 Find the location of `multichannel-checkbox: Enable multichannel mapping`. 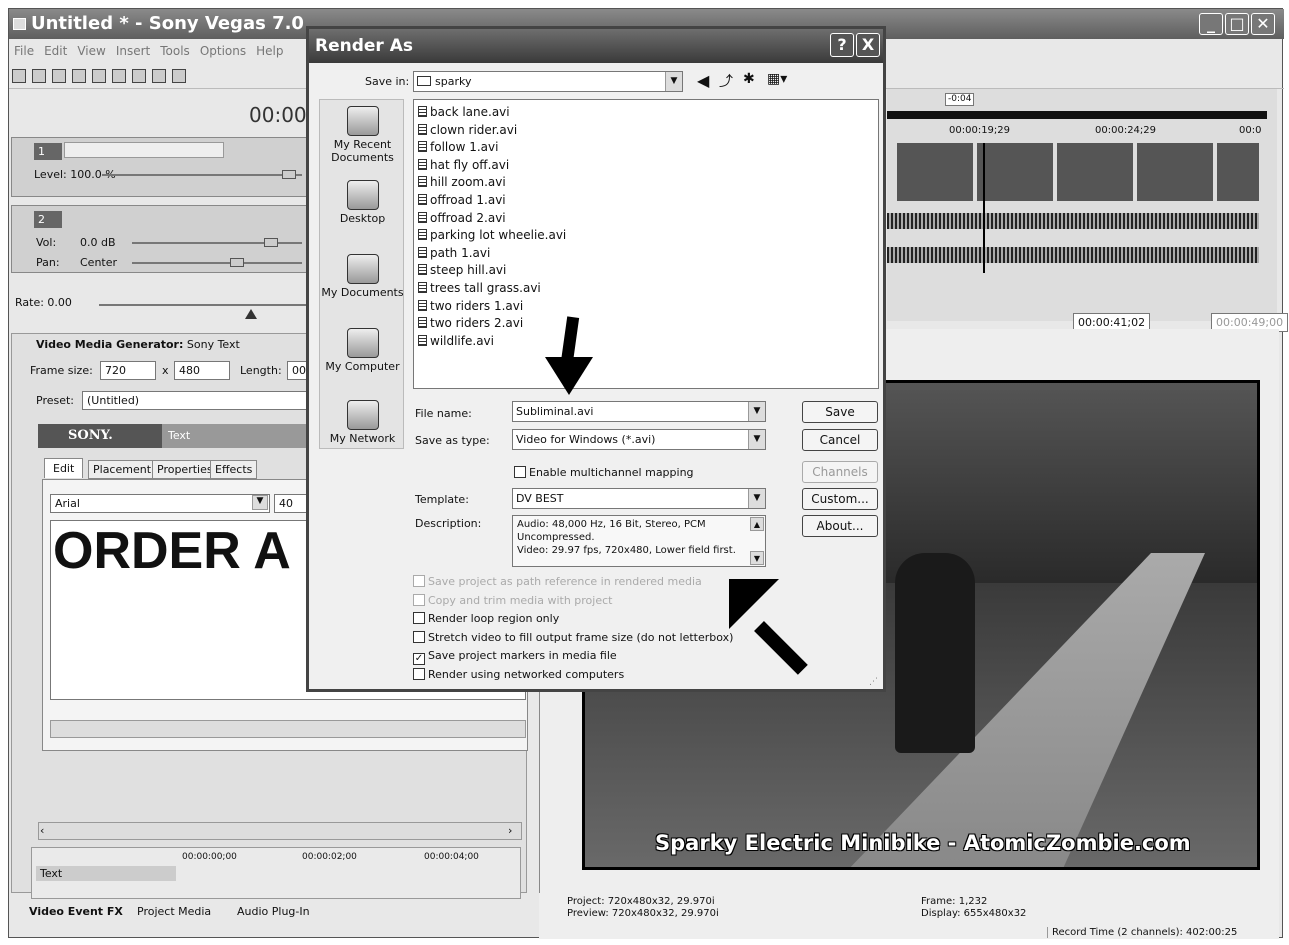

multichannel-checkbox: Enable multichannel mapping is located at coordinates (604, 472).